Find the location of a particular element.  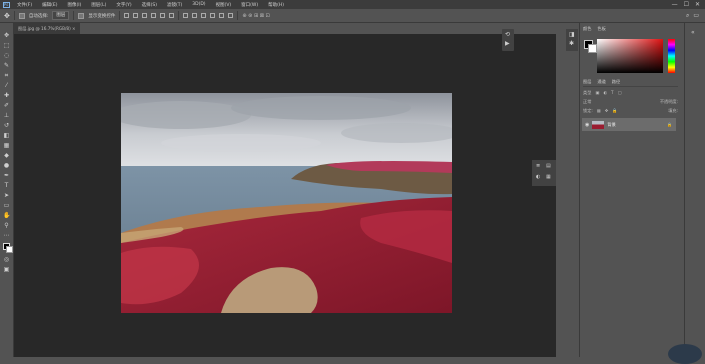

distribute-top-icon is located at coordinates (186, 15).